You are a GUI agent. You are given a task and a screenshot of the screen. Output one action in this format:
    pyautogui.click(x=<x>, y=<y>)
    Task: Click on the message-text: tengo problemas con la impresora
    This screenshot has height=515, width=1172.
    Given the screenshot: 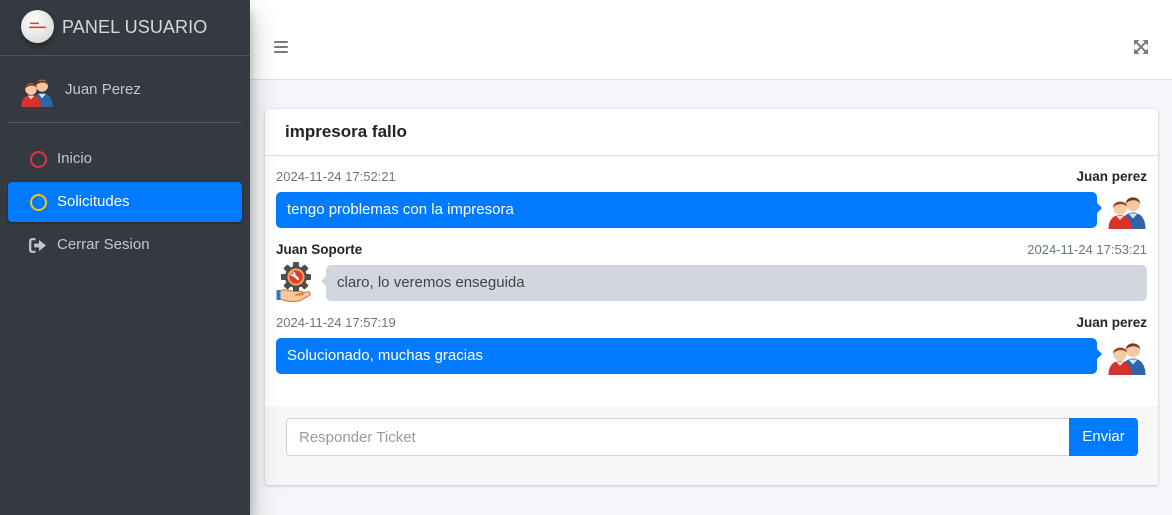 What is the action you would take?
    pyautogui.click(x=689, y=210)
    